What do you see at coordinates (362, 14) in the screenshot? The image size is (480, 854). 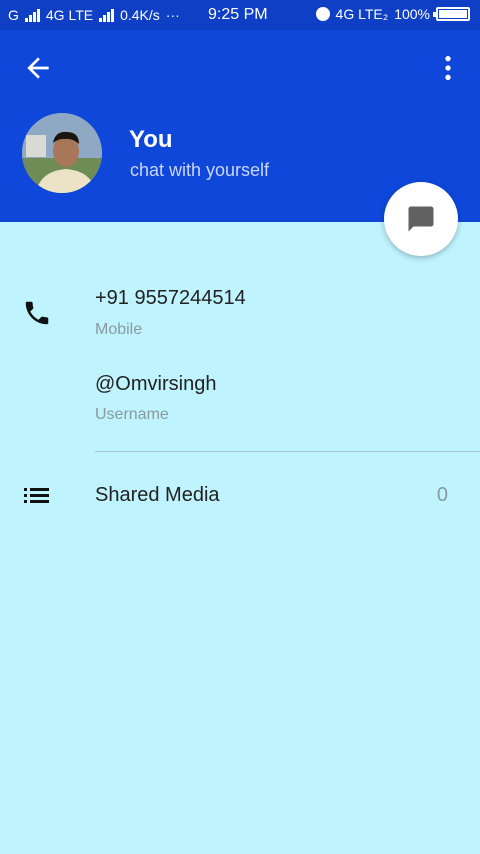 I see `network-right-label: 4G LTE₂` at bounding box center [362, 14].